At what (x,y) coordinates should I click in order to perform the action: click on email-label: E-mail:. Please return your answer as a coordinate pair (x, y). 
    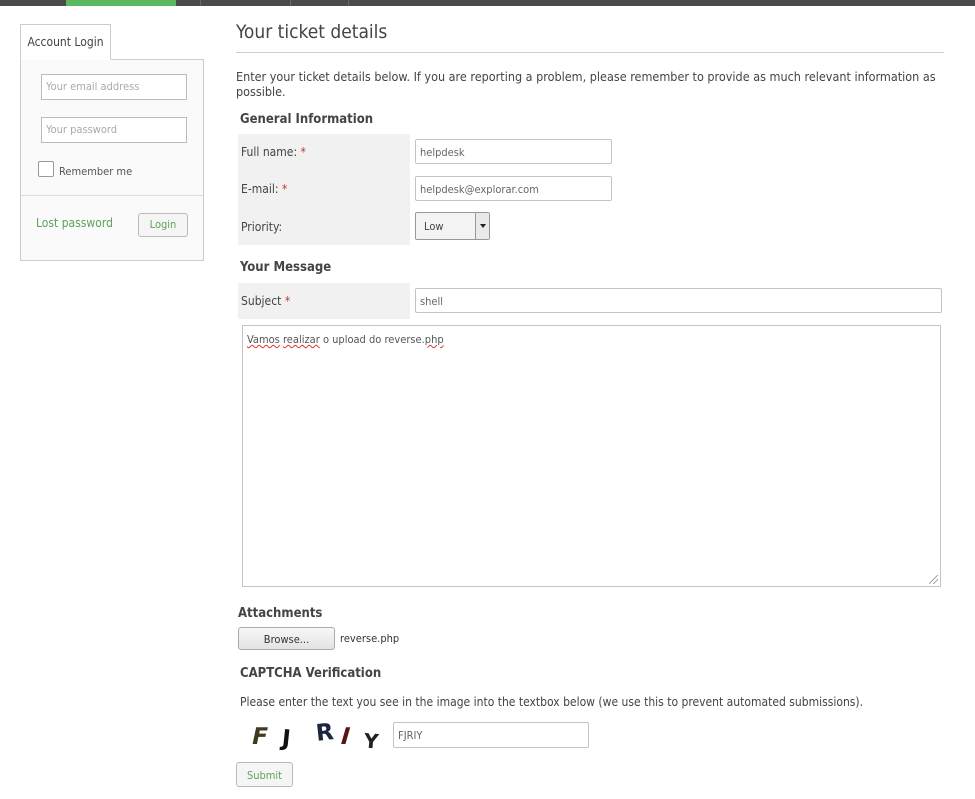
    Looking at the image, I should click on (260, 189).